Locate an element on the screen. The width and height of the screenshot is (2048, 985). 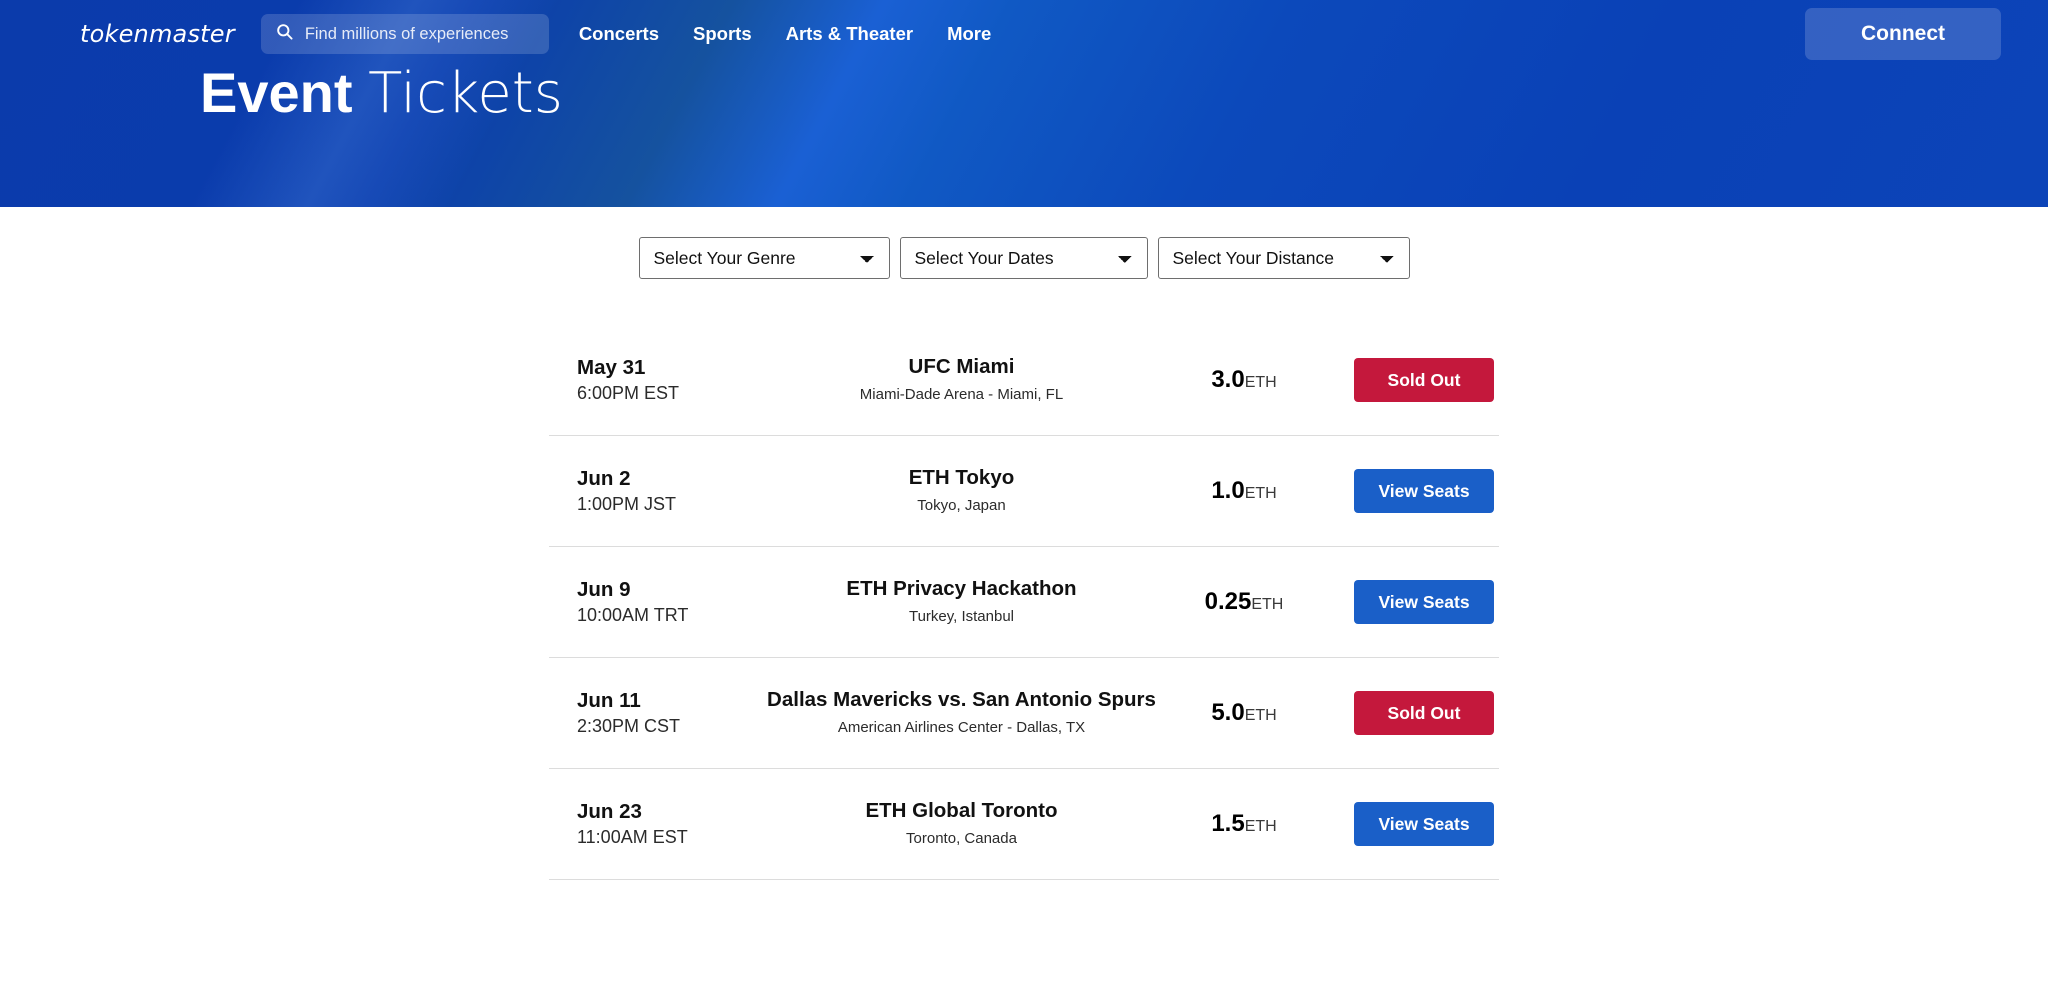
connect-wallet-button: Connect is located at coordinates (1903, 34).